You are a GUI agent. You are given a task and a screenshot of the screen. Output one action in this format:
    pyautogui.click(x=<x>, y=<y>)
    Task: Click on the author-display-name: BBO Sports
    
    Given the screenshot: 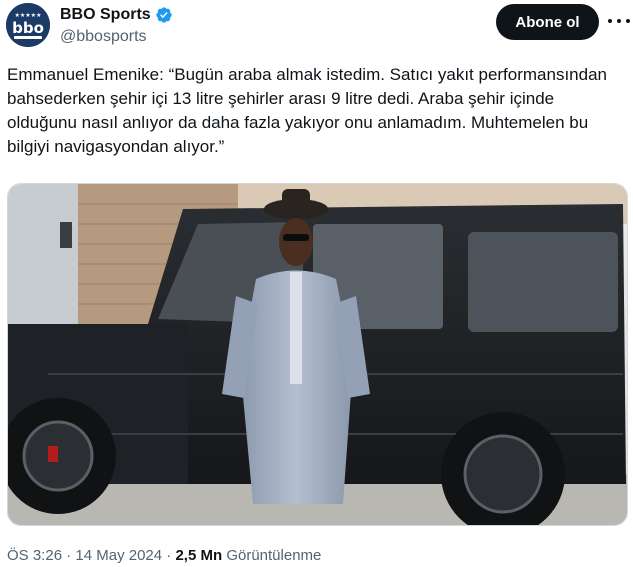 What is the action you would take?
    pyautogui.click(x=105, y=15)
    